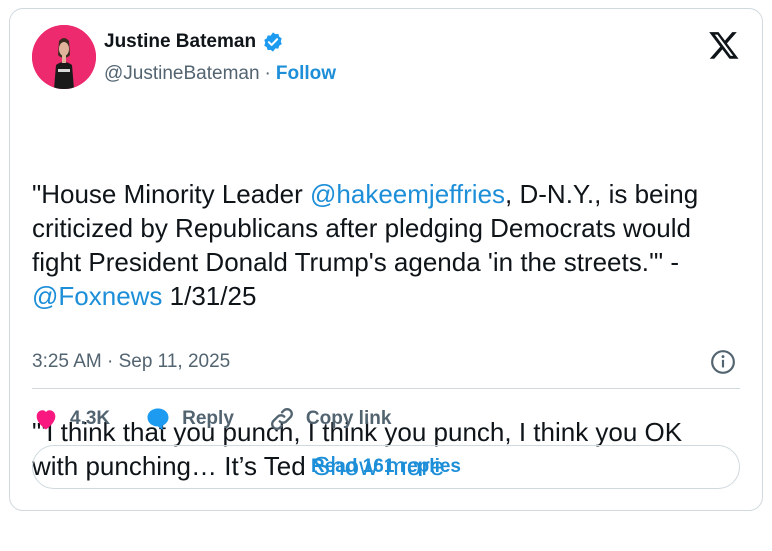 Image resolution: width=772 pixels, height=551 pixels. Describe the element at coordinates (208, 418) in the screenshot. I see `reply-label: Reply` at that location.